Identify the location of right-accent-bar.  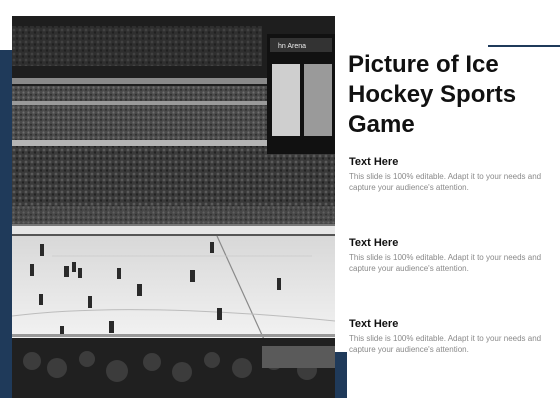
(341, 375).